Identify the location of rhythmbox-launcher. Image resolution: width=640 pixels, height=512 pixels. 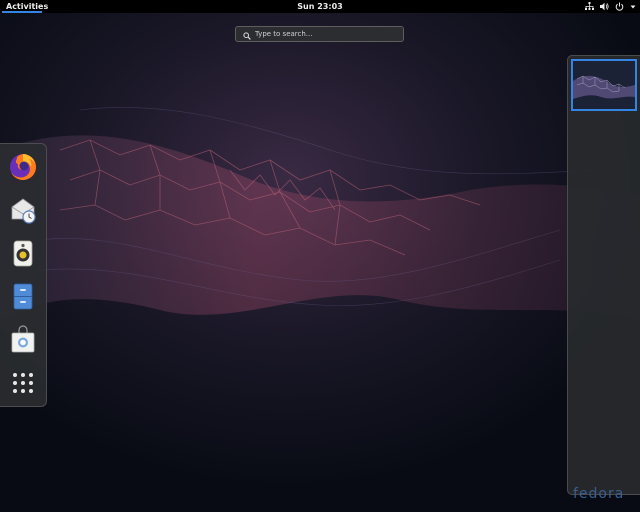
(23, 253).